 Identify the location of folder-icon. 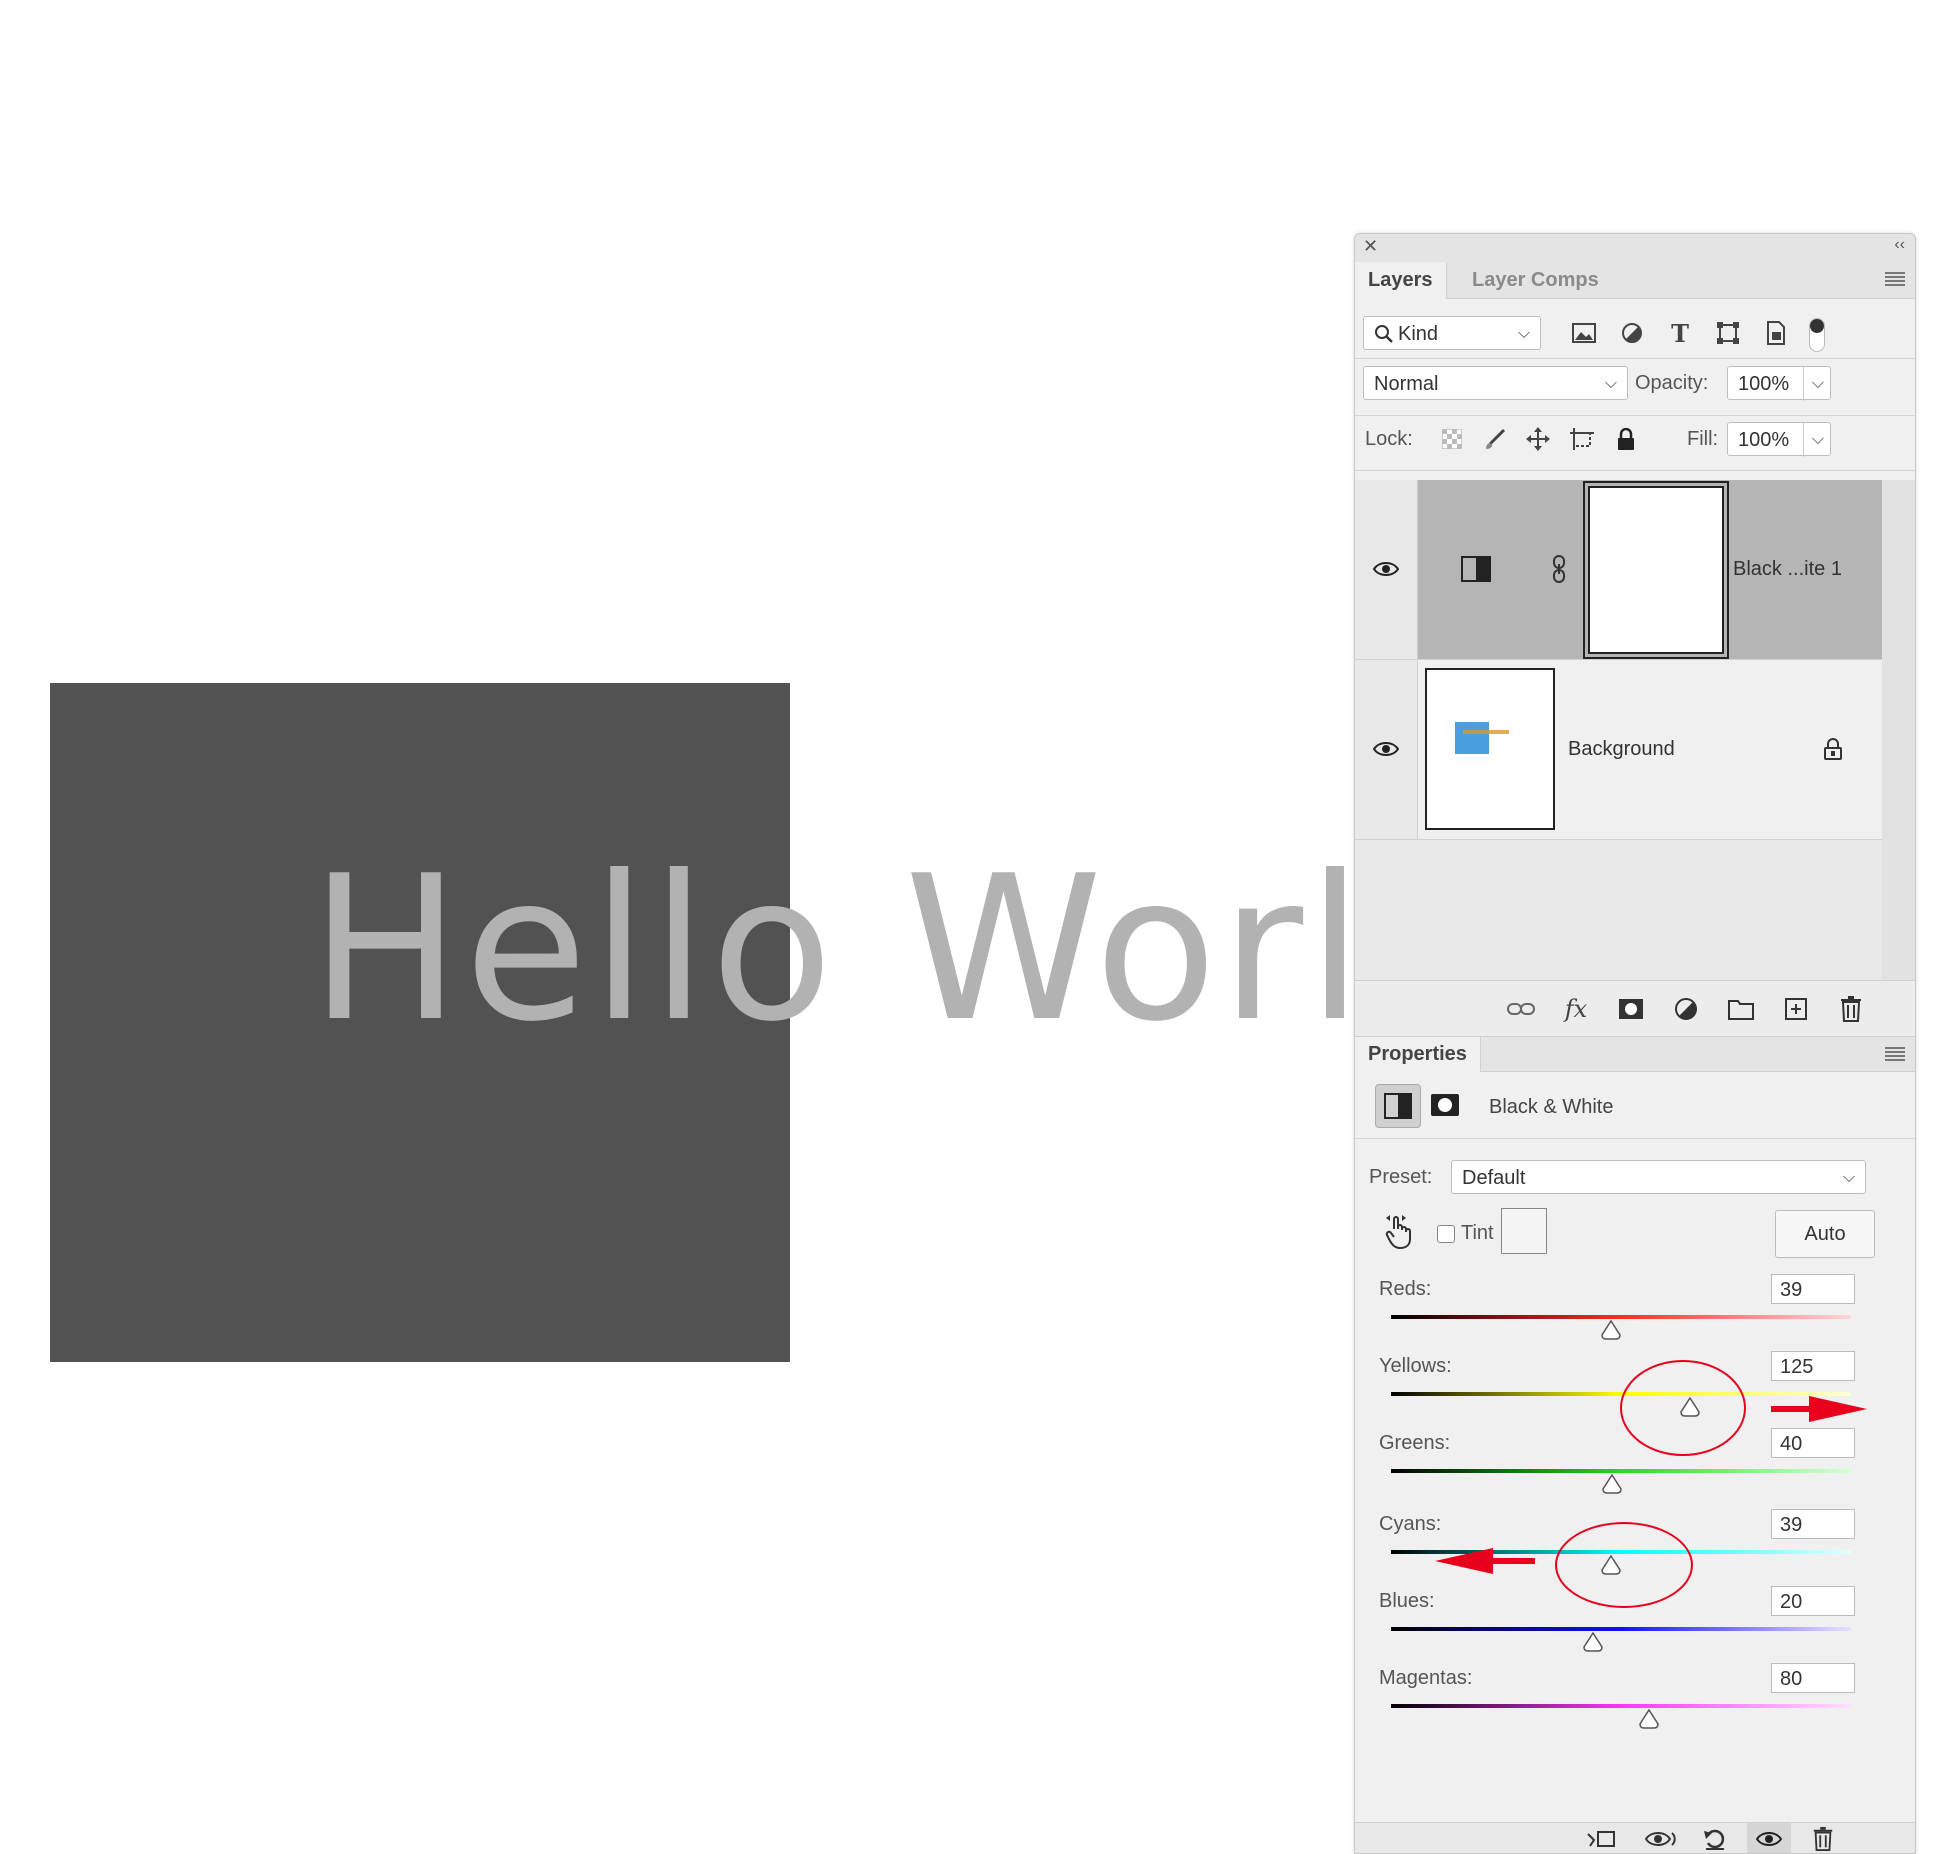
(1741, 1009).